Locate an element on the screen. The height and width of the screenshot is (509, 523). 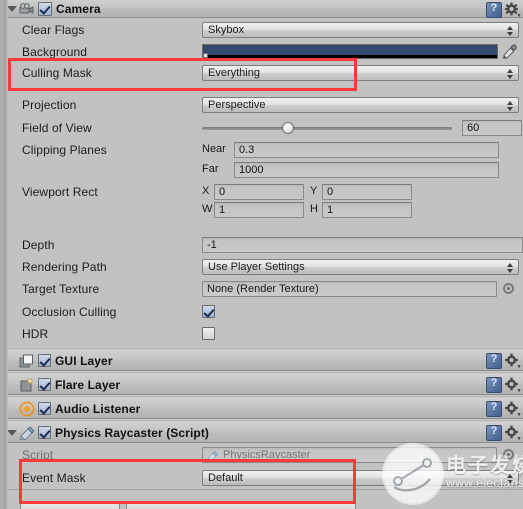
object-value-script: PhysicsRaycaster is located at coordinates (267, 455).